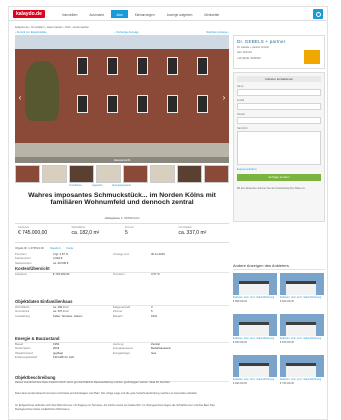  Describe the element at coordinates (20, 98) in the screenshot. I see `gallery-prev-icon: ‹` at that location.